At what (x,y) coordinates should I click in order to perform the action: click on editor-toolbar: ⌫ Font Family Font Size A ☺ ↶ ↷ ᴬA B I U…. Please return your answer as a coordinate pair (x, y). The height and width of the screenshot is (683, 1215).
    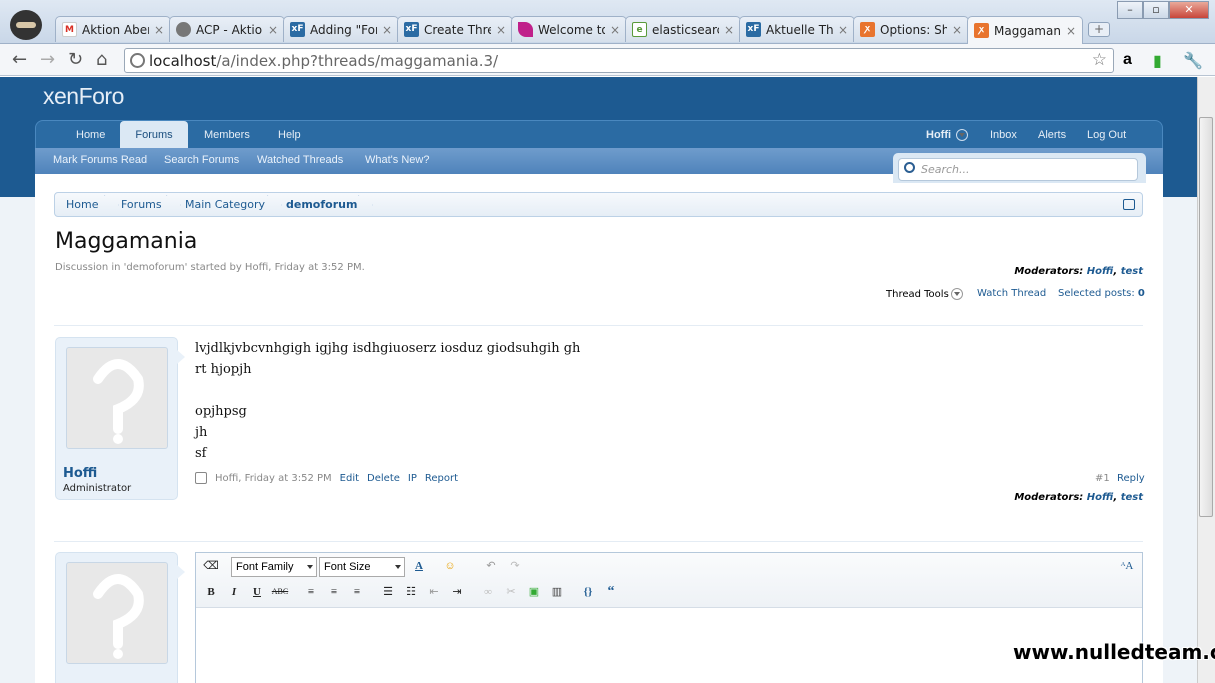
    Looking at the image, I should click on (669, 580).